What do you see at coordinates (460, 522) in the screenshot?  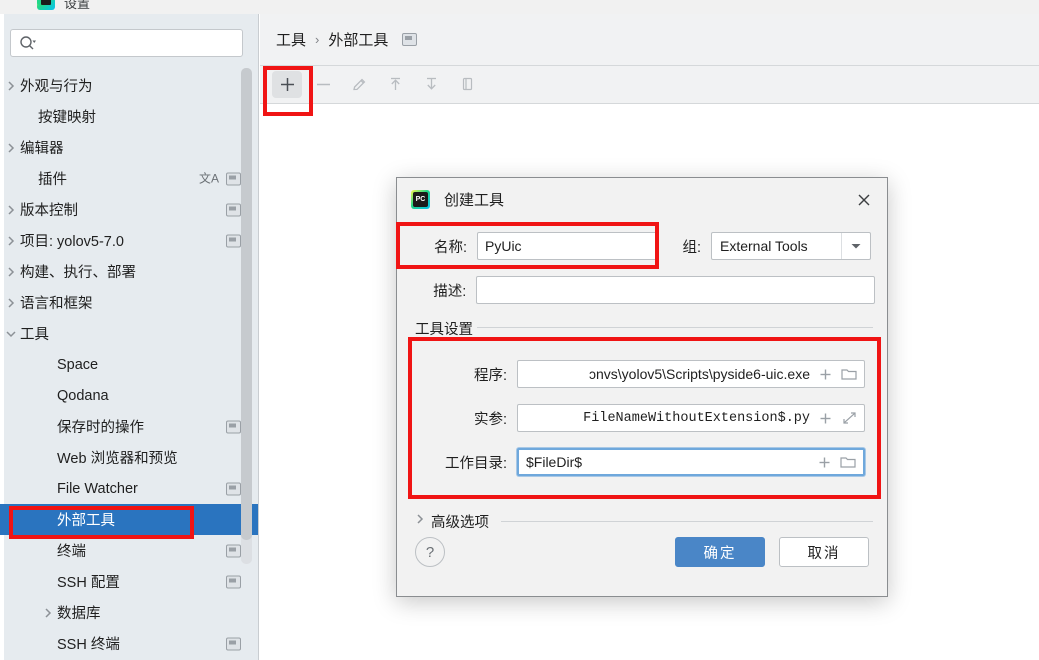 I see `advanced-options-label: 高级选项` at bounding box center [460, 522].